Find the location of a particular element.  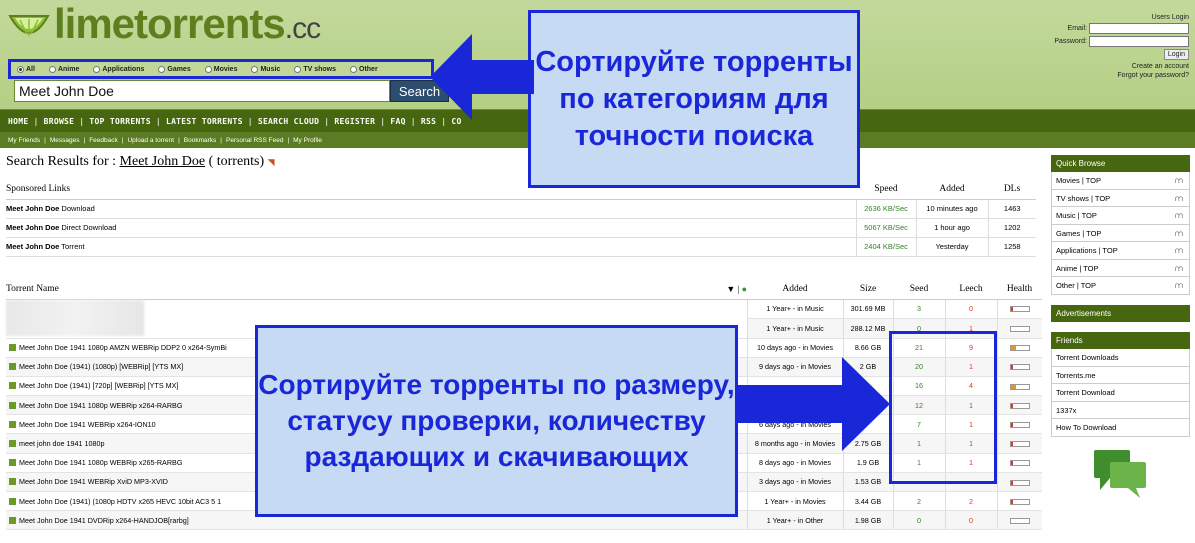

category-option: Movies is located at coordinates (220, 69).